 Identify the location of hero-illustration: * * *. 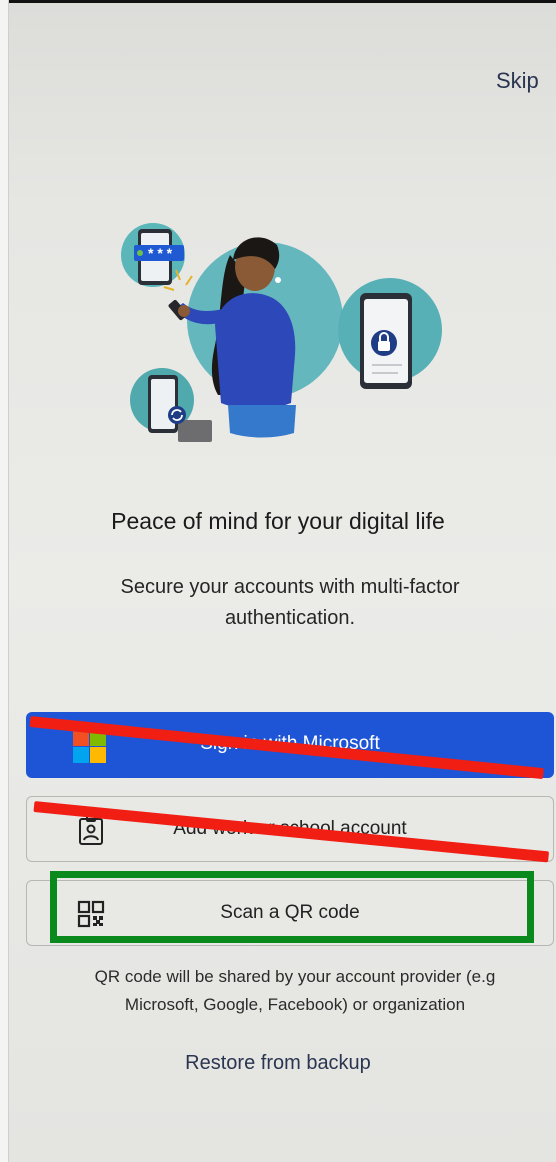
(281, 332).